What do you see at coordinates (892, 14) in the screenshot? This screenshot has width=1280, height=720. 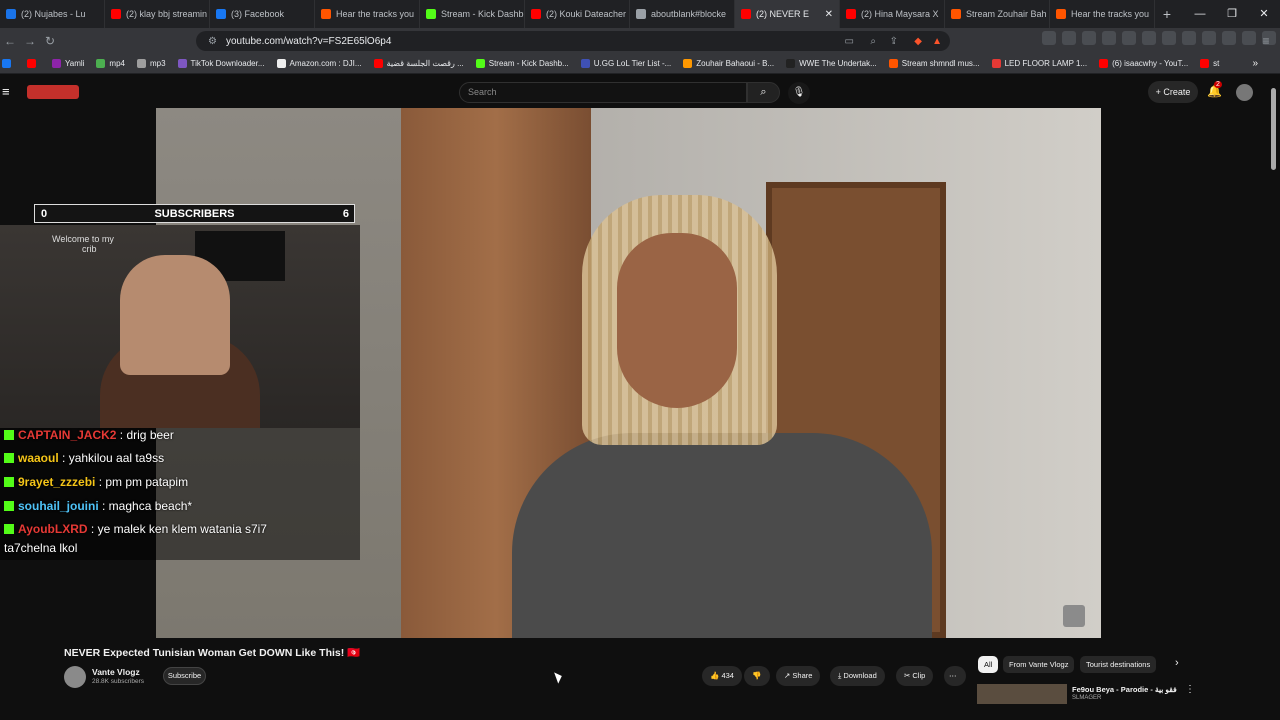 I see `tab-8: (2) Hina Maysara X` at bounding box center [892, 14].